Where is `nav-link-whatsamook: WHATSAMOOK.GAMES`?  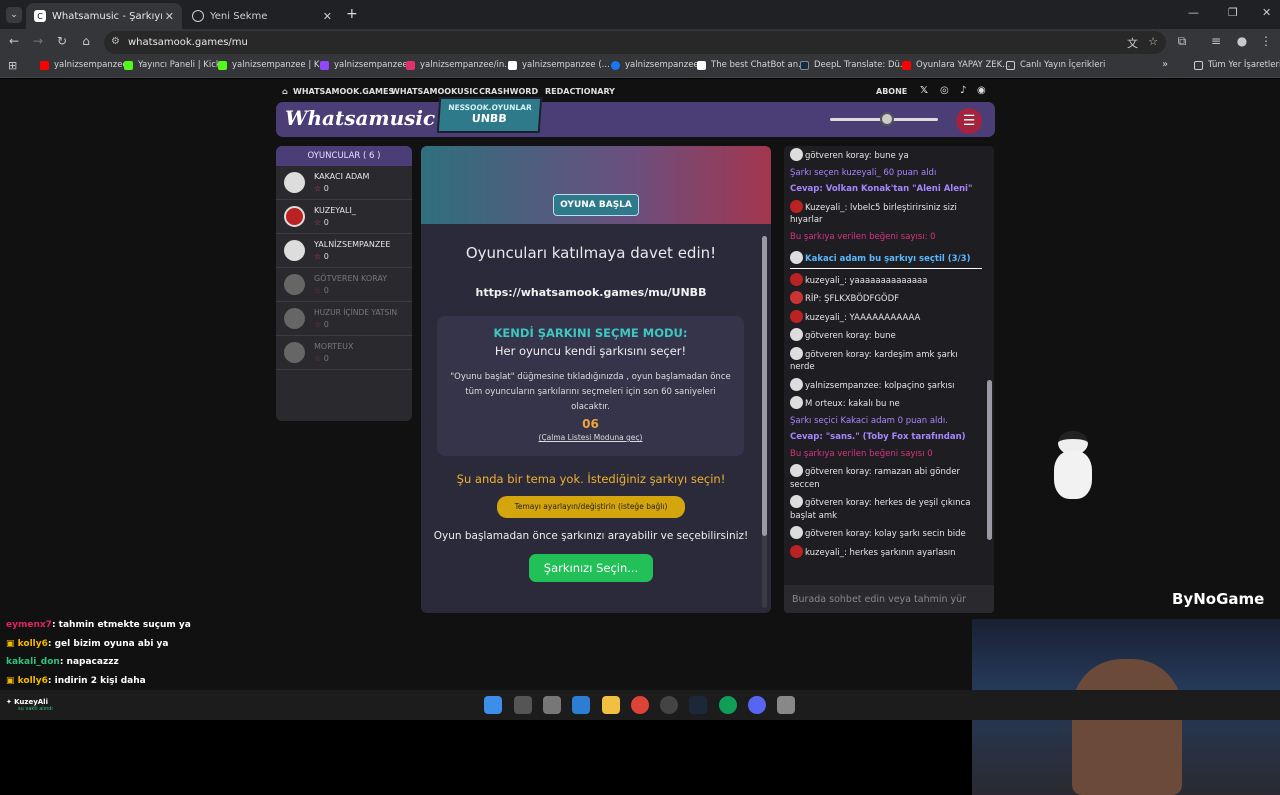 nav-link-whatsamook: WHATSAMOOK.GAMES is located at coordinates (343, 91).